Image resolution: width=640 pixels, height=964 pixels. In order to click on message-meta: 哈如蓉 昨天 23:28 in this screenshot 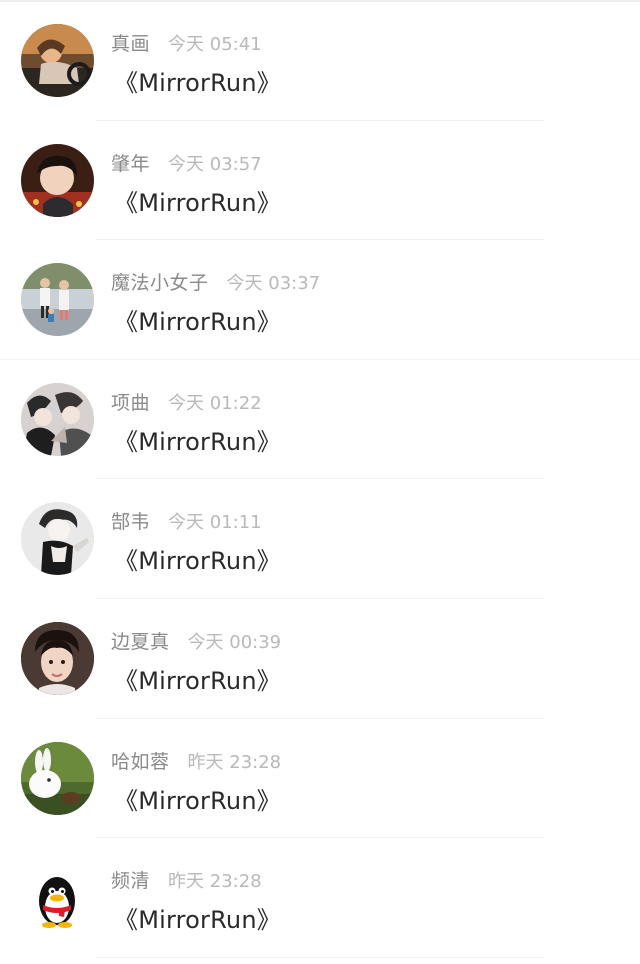, I will do `click(196, 761)`.